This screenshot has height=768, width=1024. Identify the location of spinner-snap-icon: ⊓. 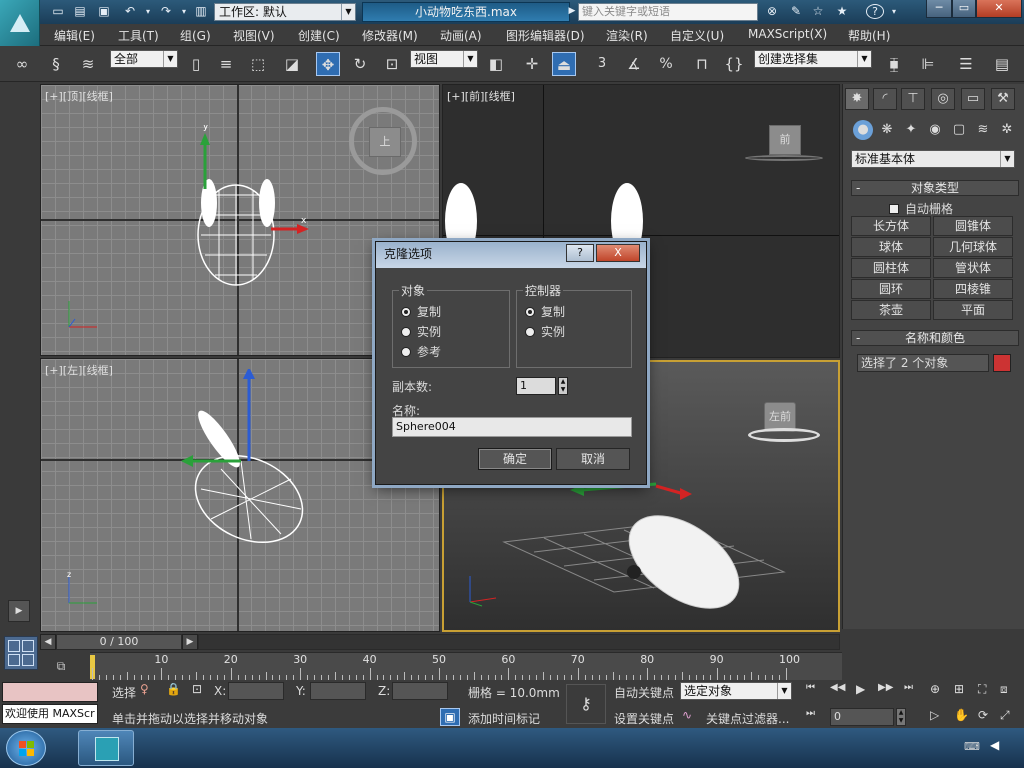
(702, 64).